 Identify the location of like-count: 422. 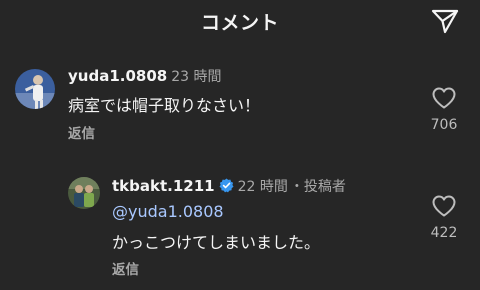
(444, 233).